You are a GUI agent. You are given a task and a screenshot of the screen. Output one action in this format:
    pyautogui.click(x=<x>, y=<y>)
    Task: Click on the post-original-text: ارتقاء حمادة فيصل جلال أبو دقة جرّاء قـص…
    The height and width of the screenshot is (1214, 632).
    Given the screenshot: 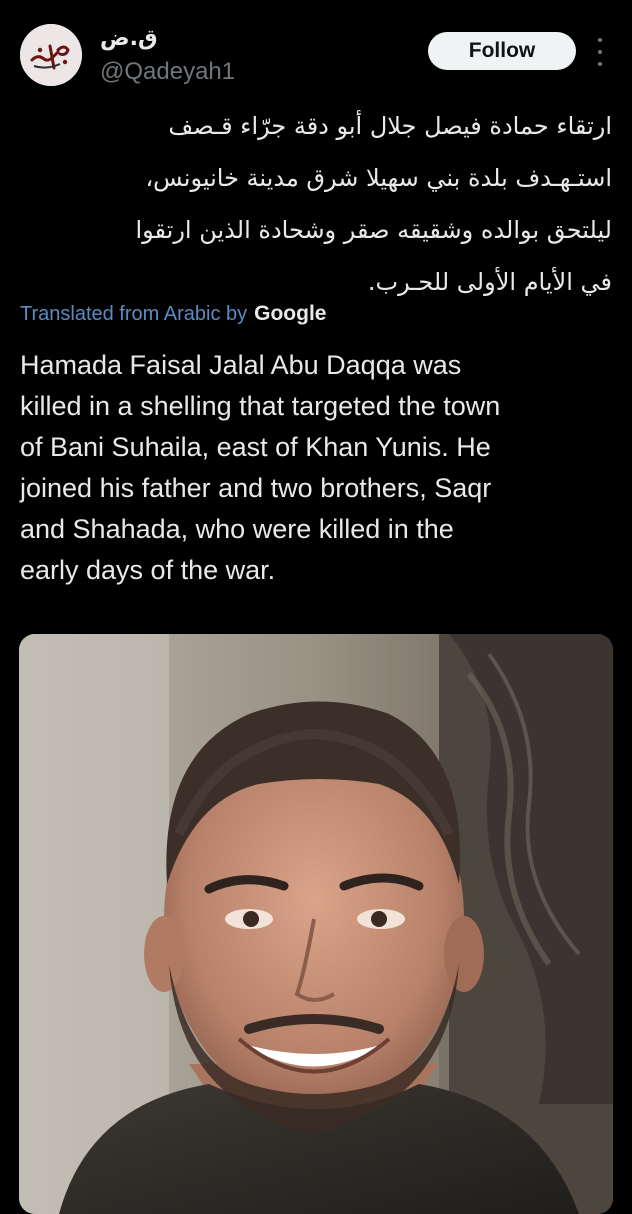 What is the action you would take?
    pyautogui.click(x=373, y=204)
    